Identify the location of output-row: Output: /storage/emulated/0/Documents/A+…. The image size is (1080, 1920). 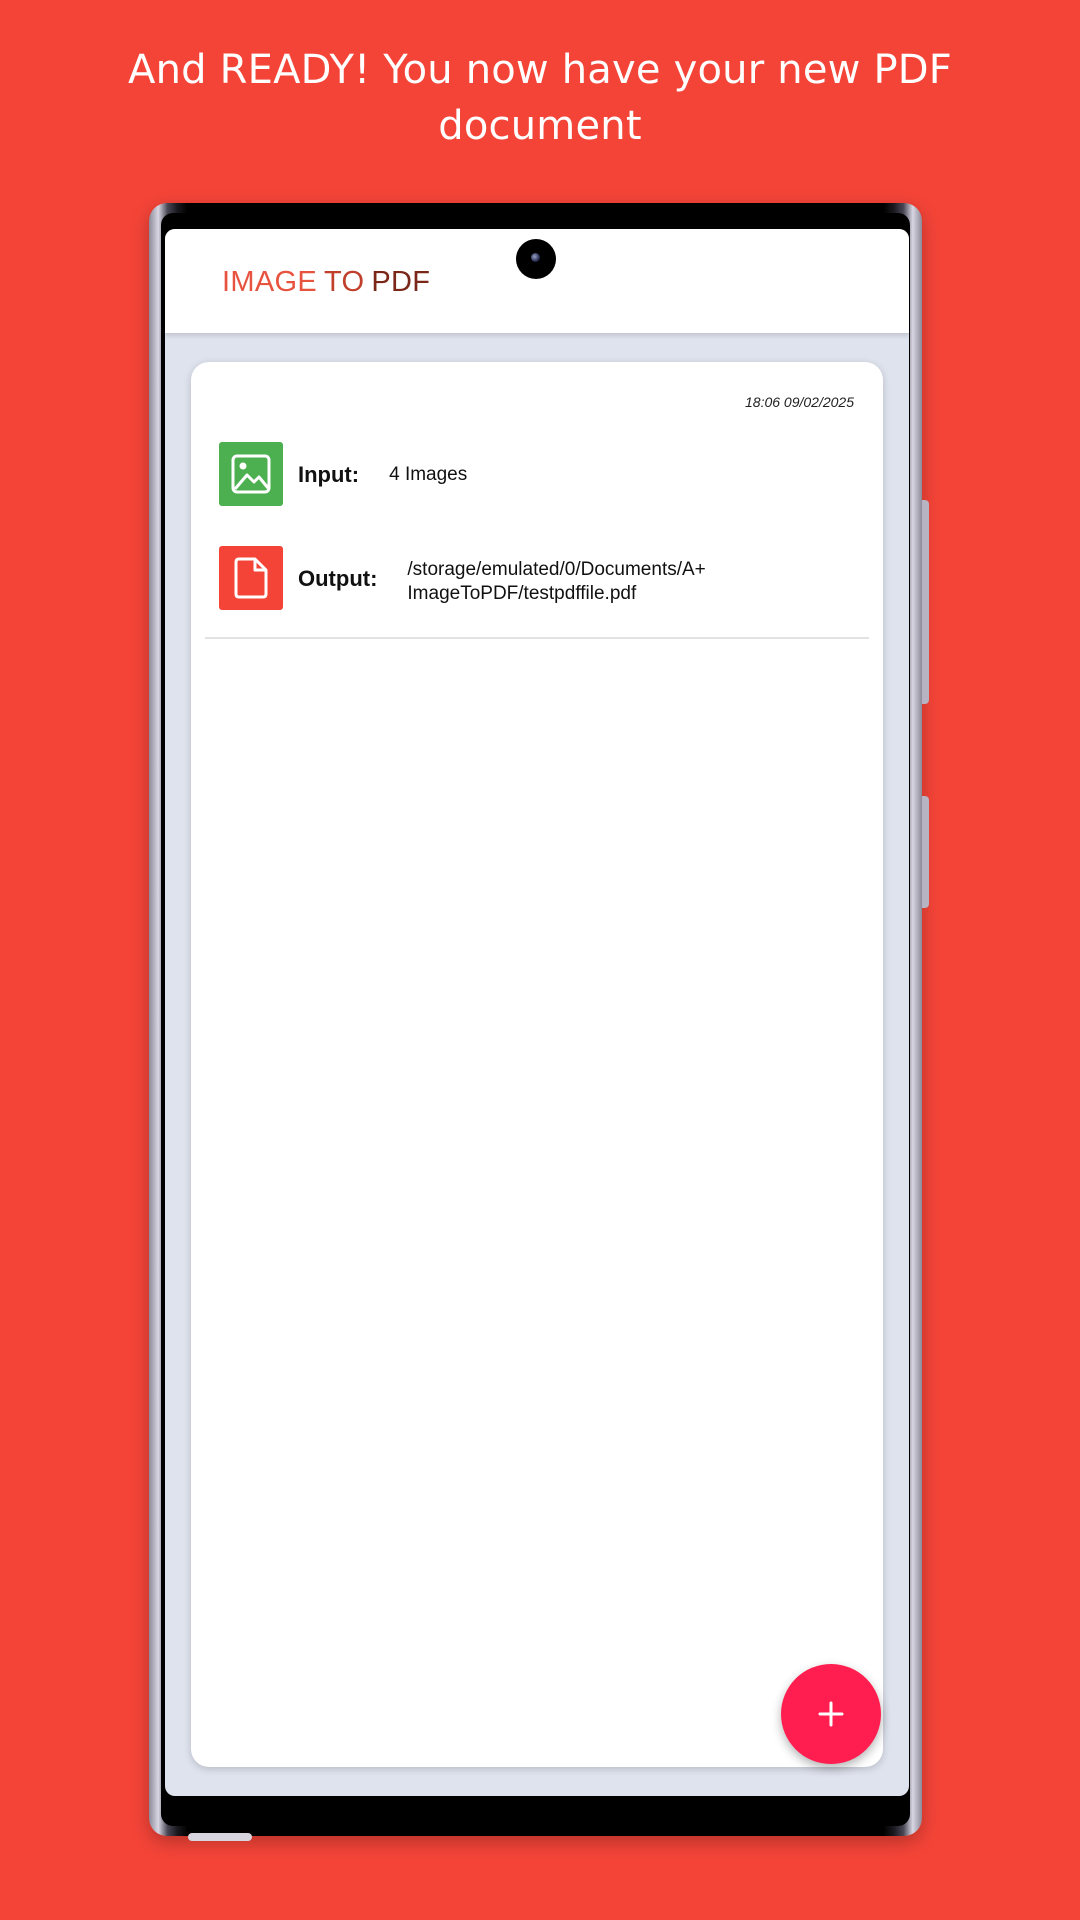
(503, 578).